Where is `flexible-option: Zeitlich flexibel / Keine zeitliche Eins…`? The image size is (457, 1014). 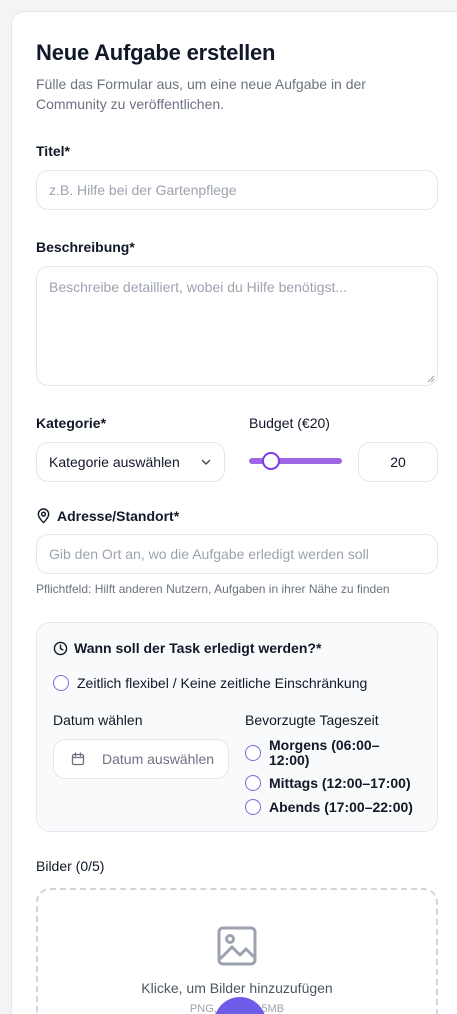
flexible-option: Zeitlich flexibel / Keine zeitliche Eins… is located at coordinates (210, 683).